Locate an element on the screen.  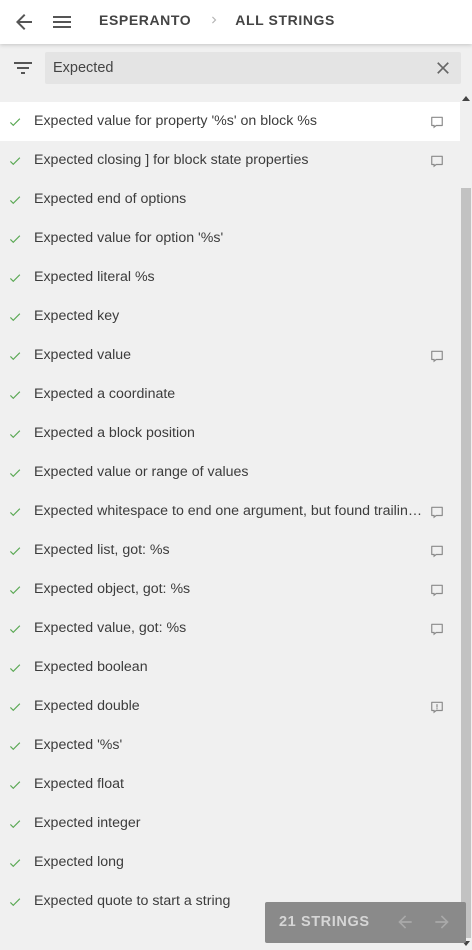
list-item: Expected float is located at coordinates (230, 784).